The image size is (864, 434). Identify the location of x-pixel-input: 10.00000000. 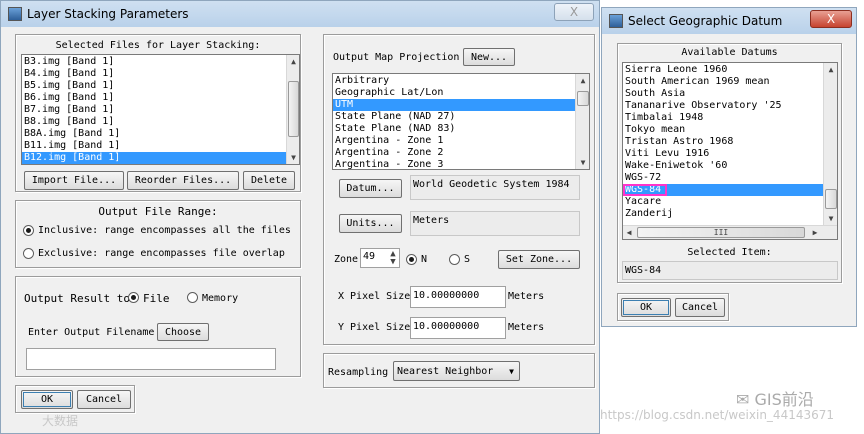
(458, 297).